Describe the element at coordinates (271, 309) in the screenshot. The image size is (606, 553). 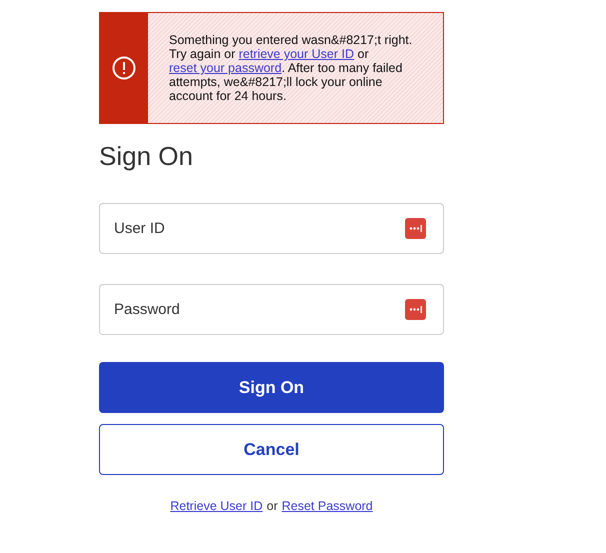
I see `input-field: Password` at that location.